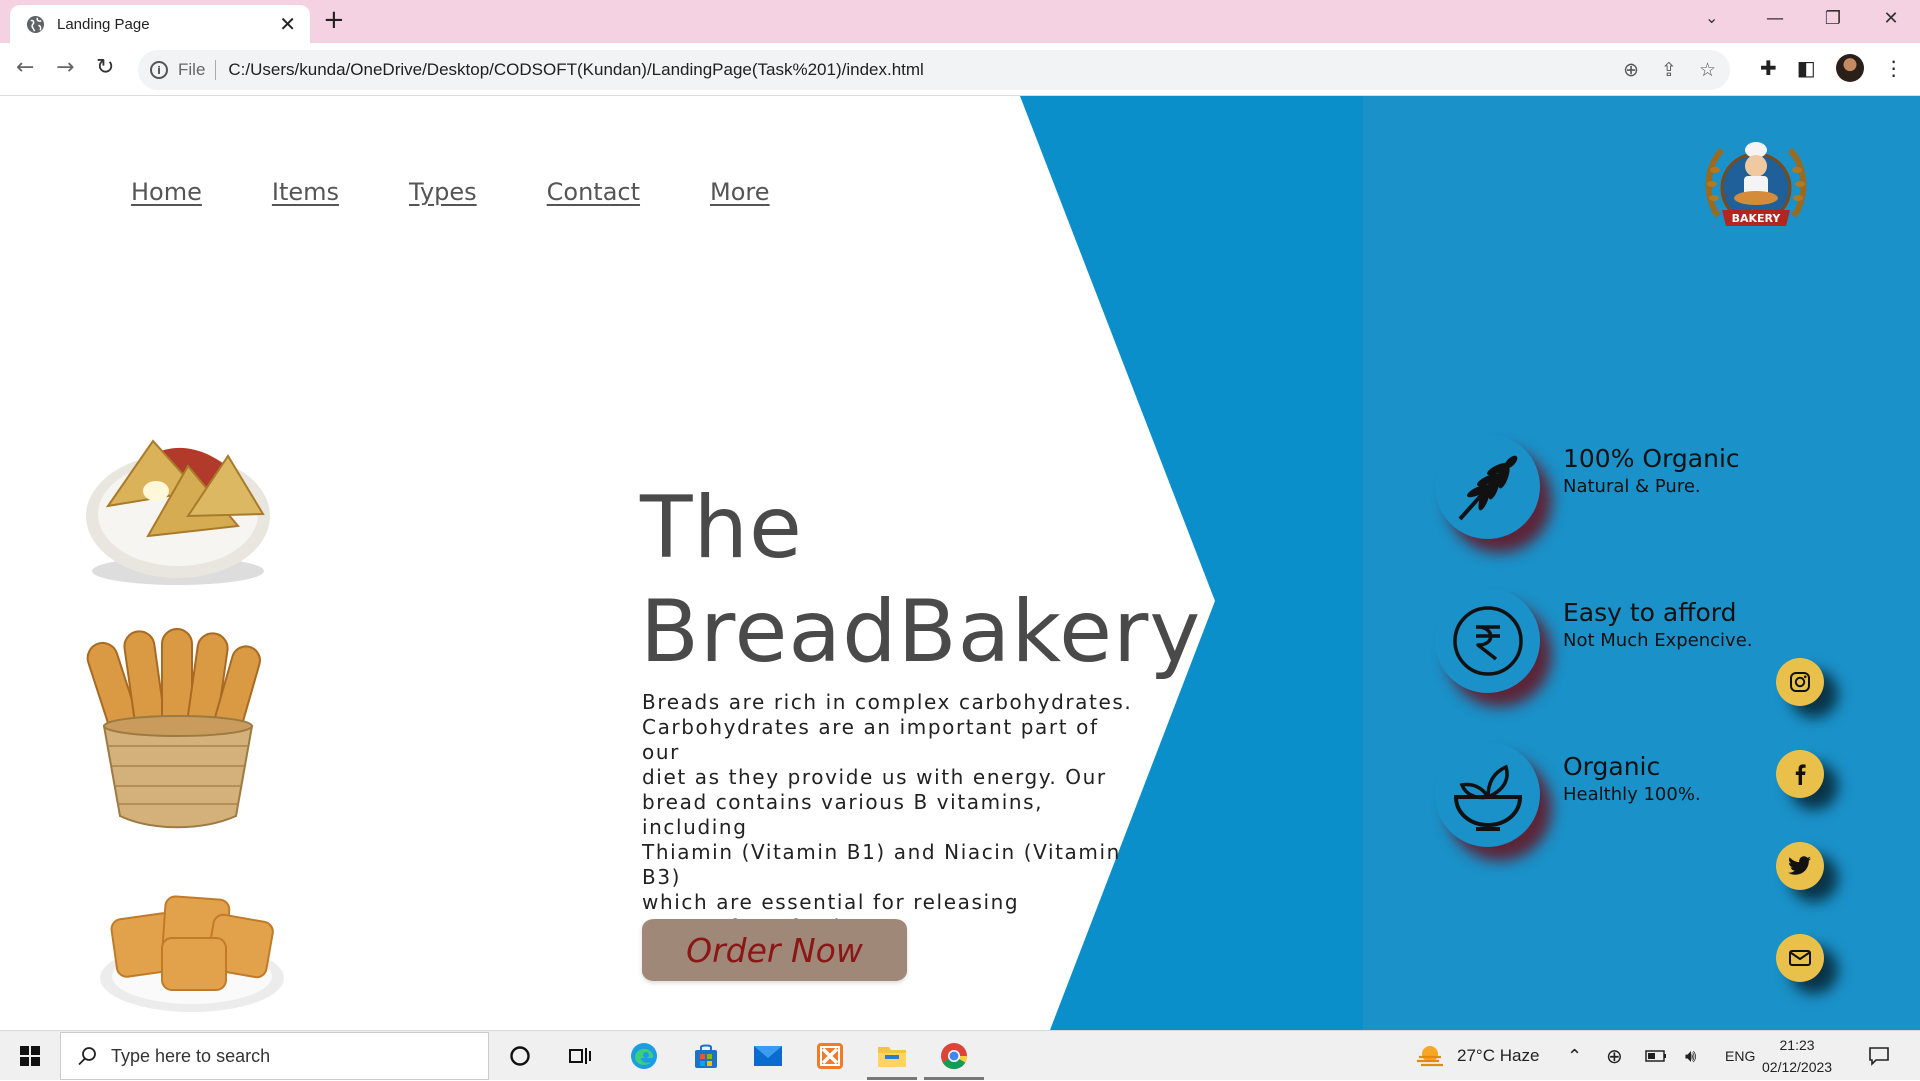 The height and width of the screenshot is (1081, 1920). Describe the element at coordinates (892, 1056) in the screenshot. I see `file-explorer-icon` at that location.